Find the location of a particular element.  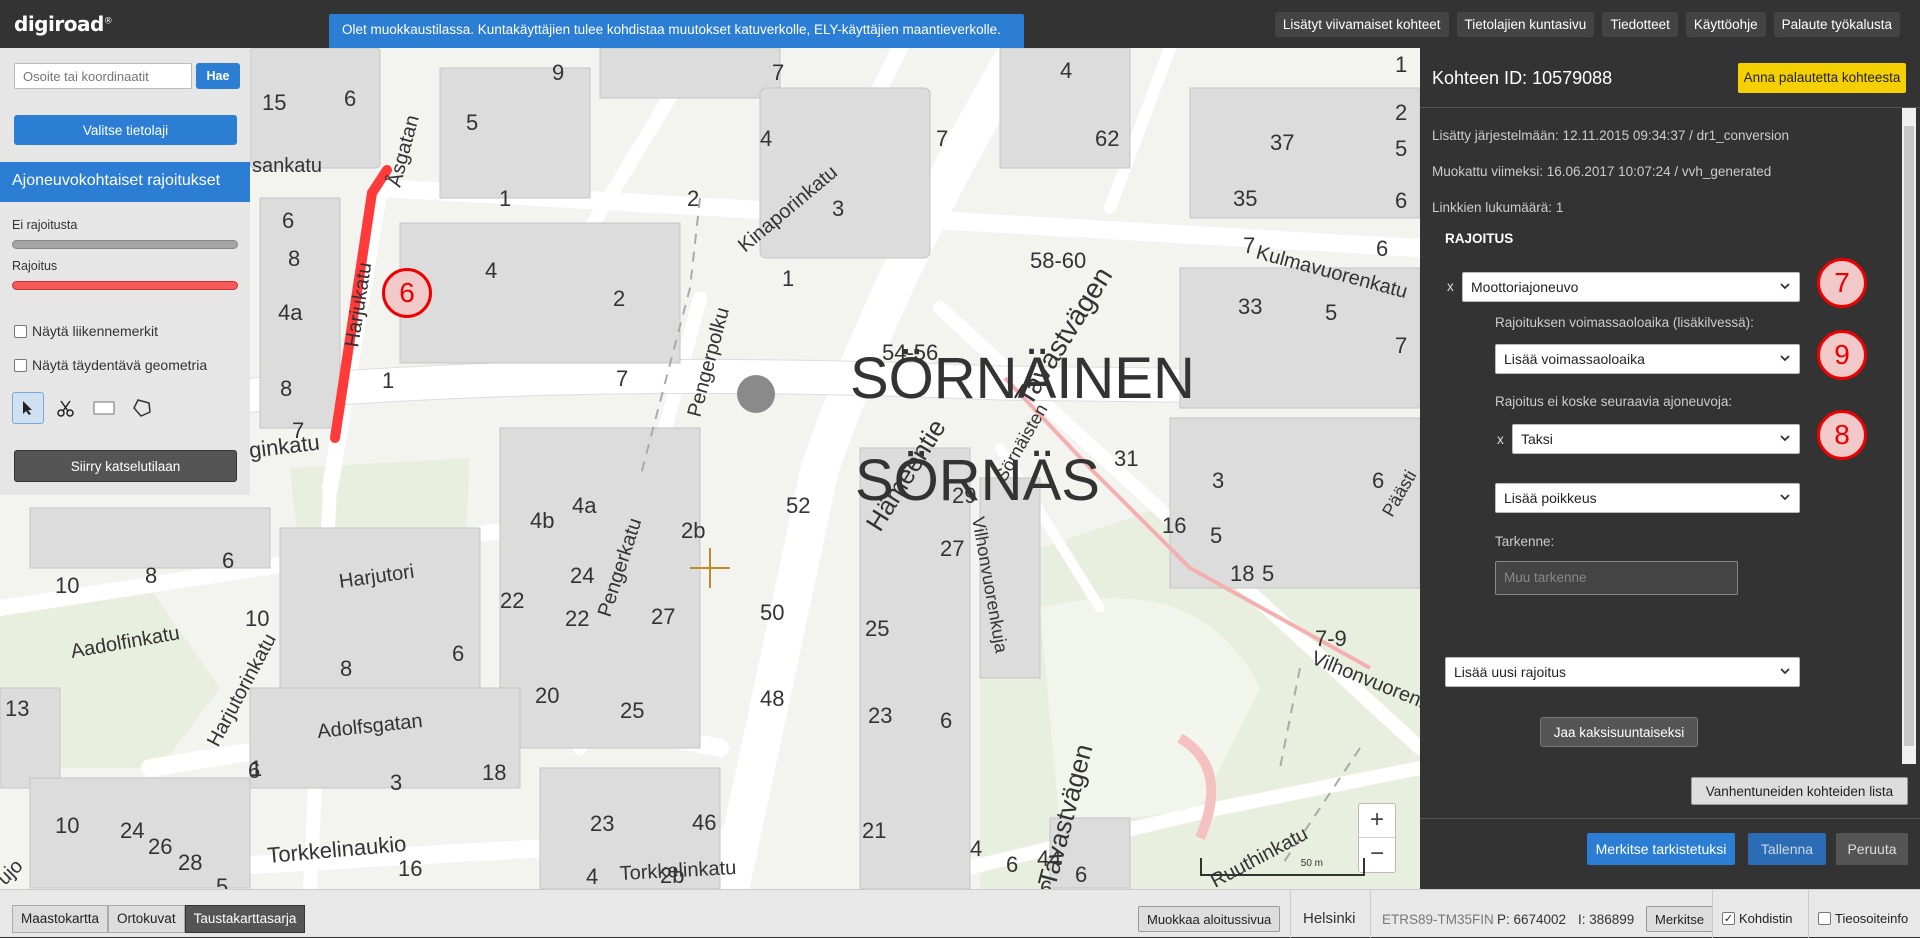

layer-title: Ajoneuvokohtaiset rajoitukset is located at coordinates (125, 182).